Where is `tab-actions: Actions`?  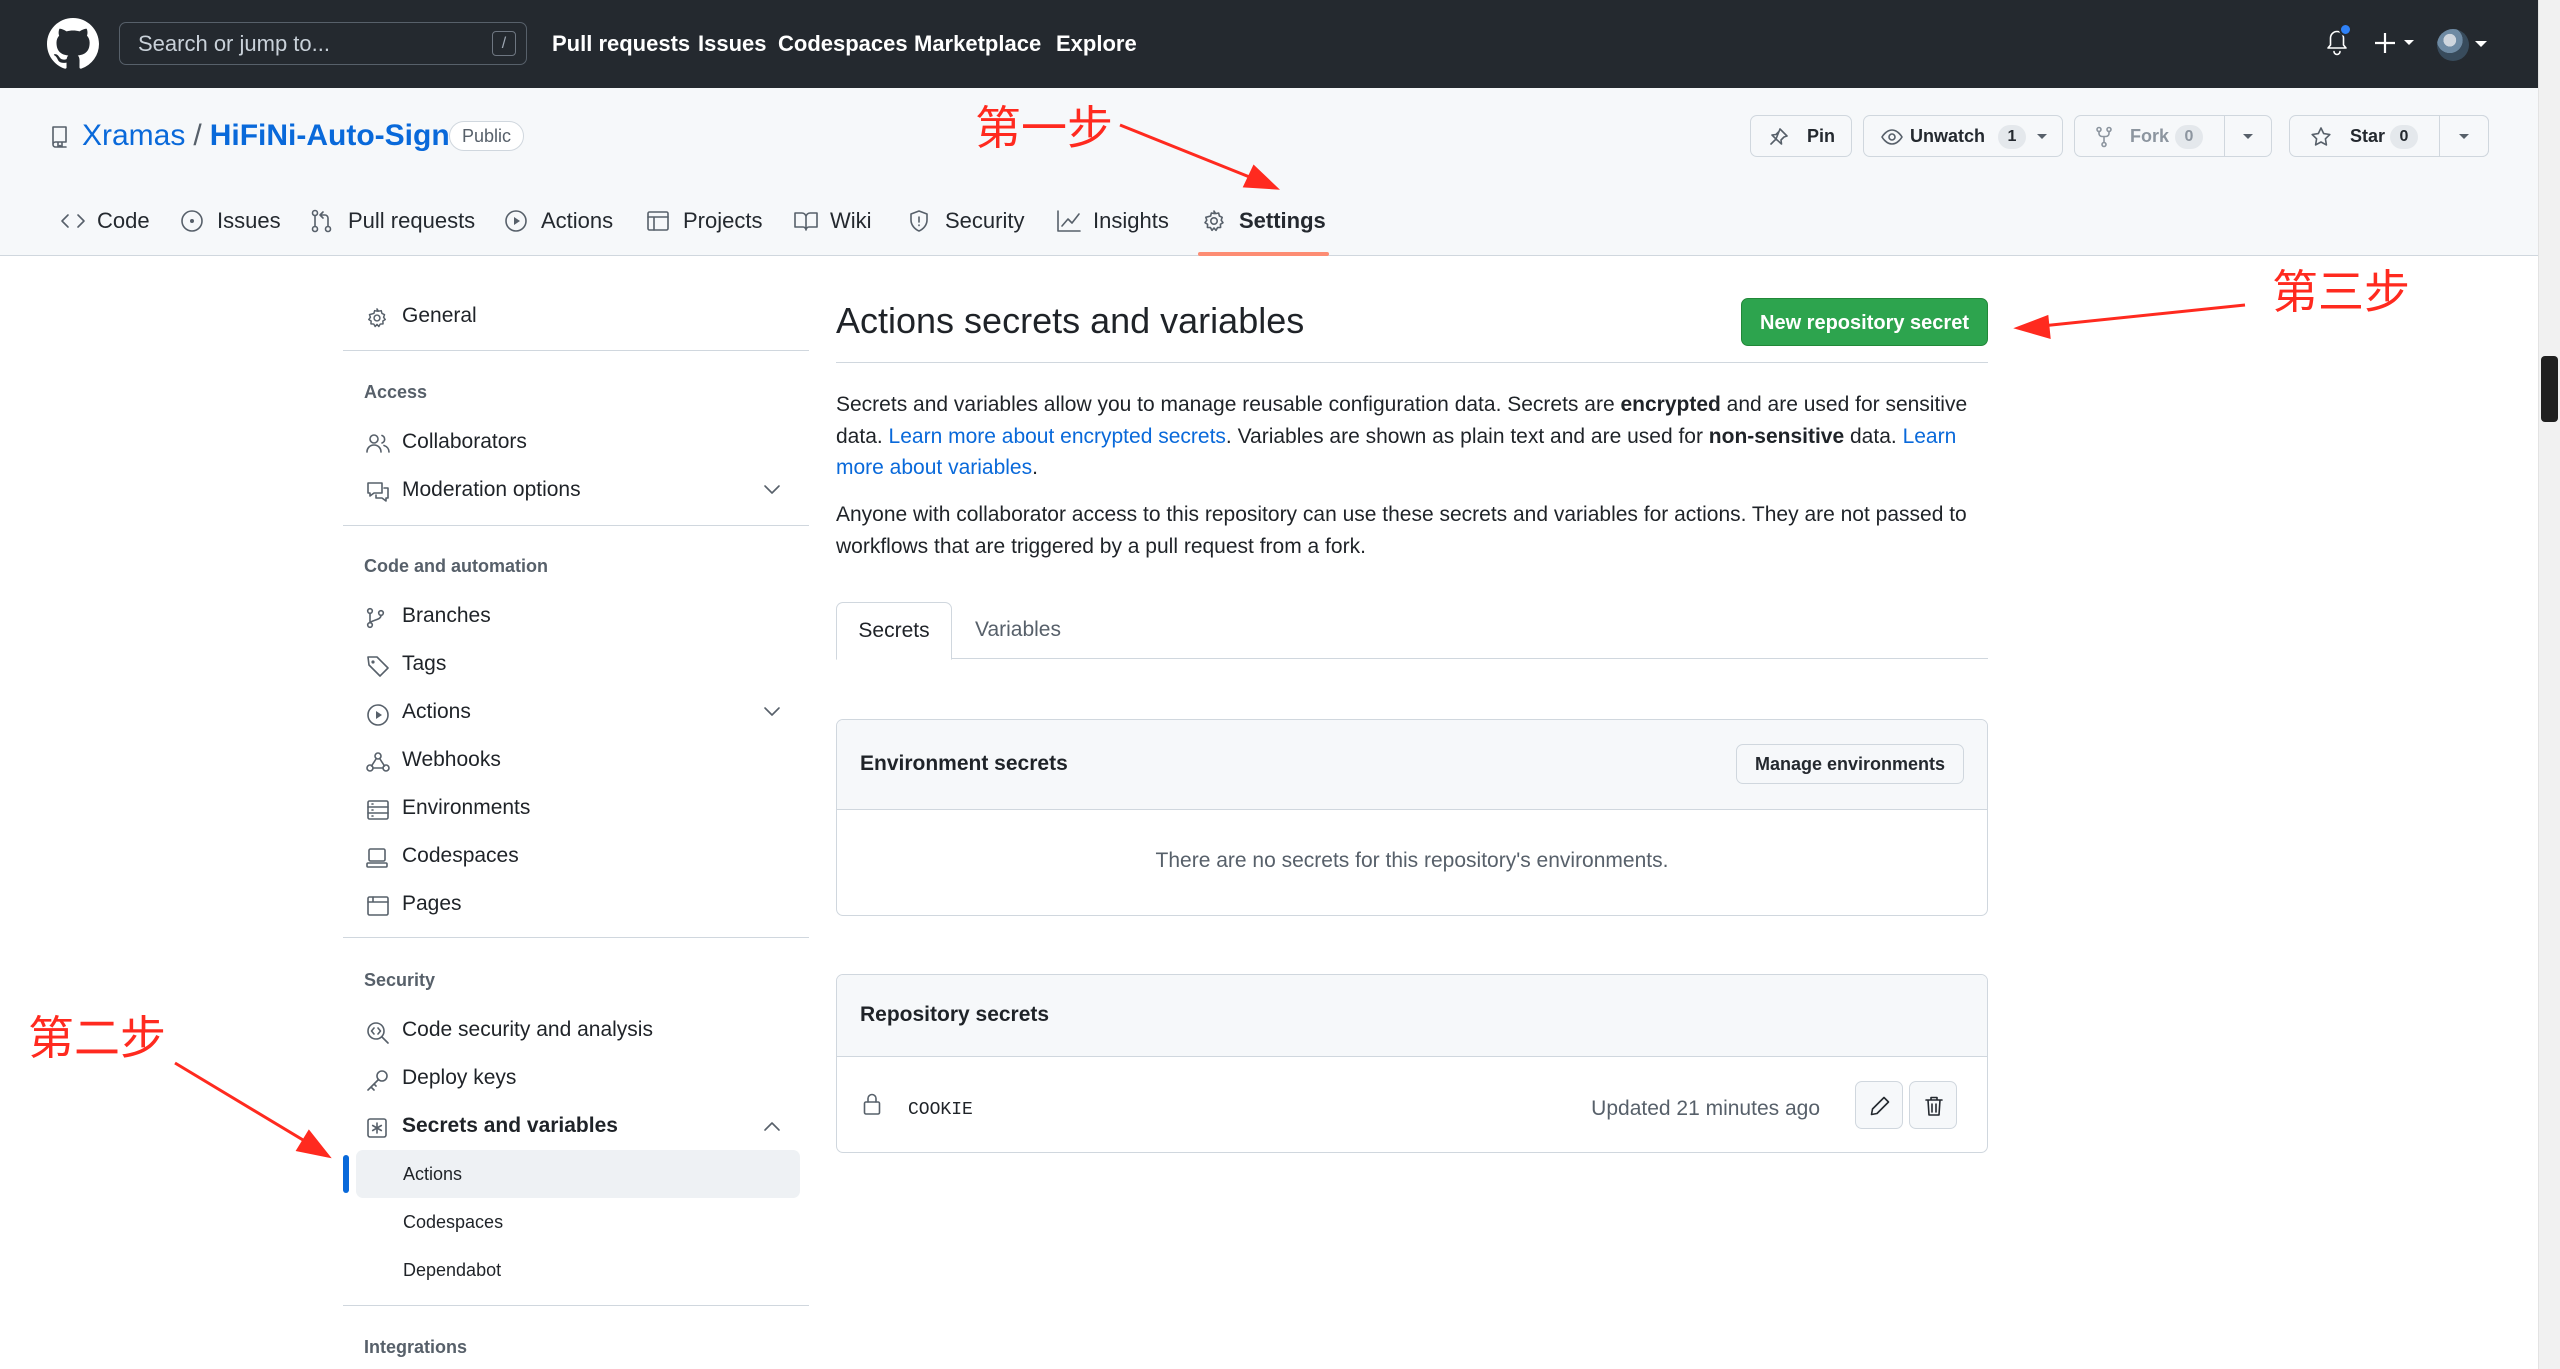
tab-actions: Actions is located at coordinates (561, 230).